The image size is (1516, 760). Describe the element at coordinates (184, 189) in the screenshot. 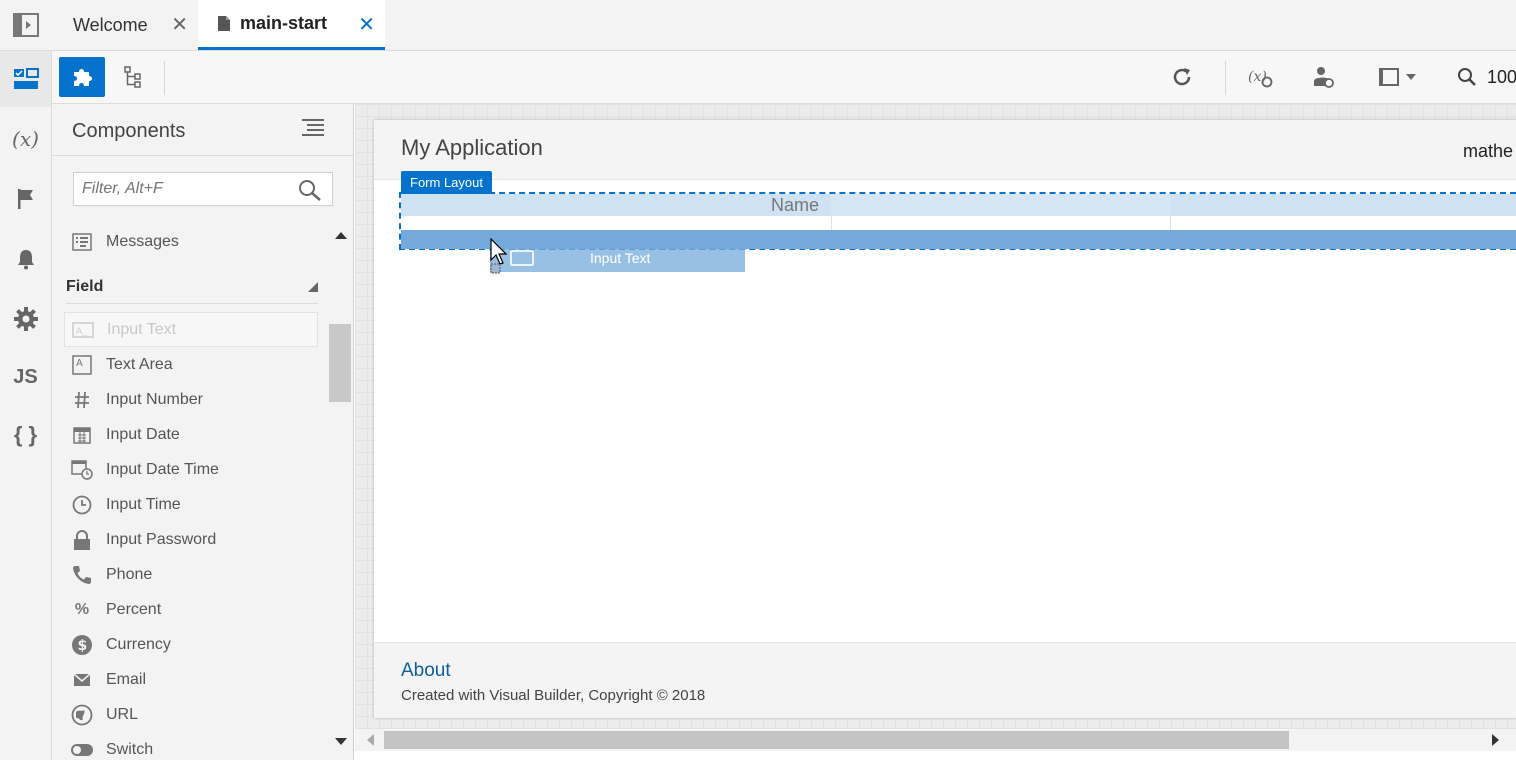

I see `filter-input` at that location.